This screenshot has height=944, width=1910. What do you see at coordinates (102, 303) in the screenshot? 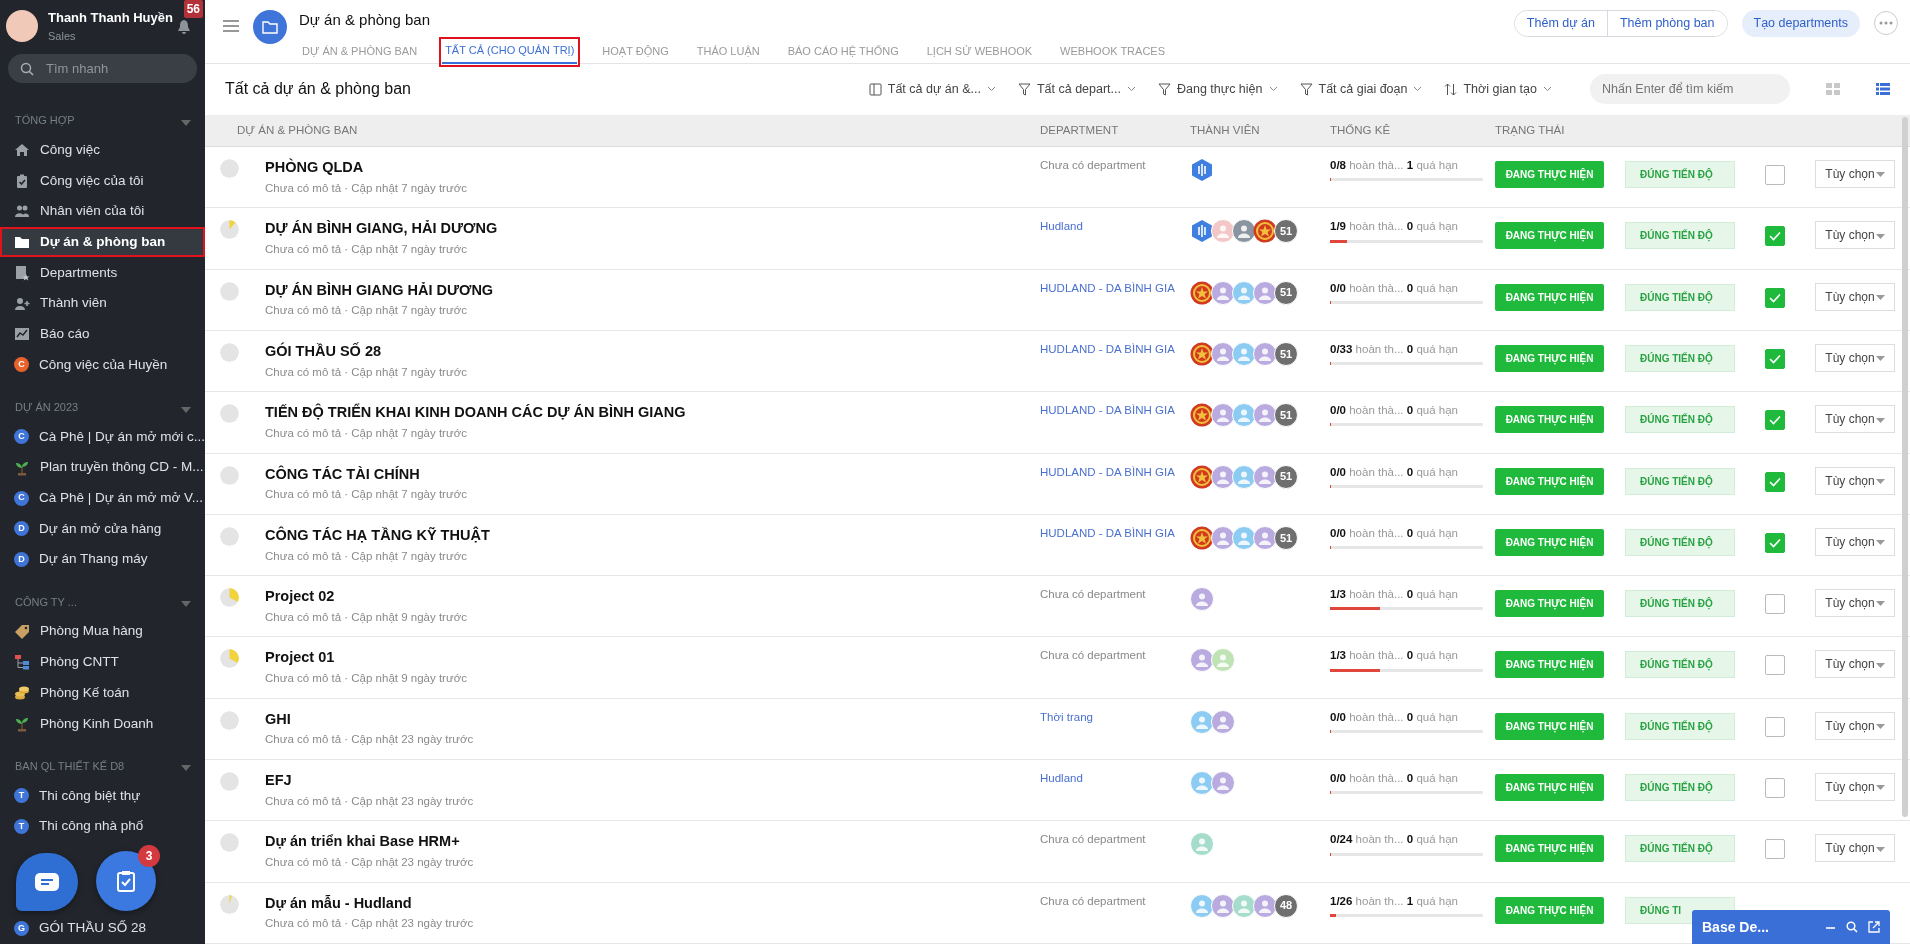
I see `sidebar-item: Thành viên` at bounding box center [102, 303].